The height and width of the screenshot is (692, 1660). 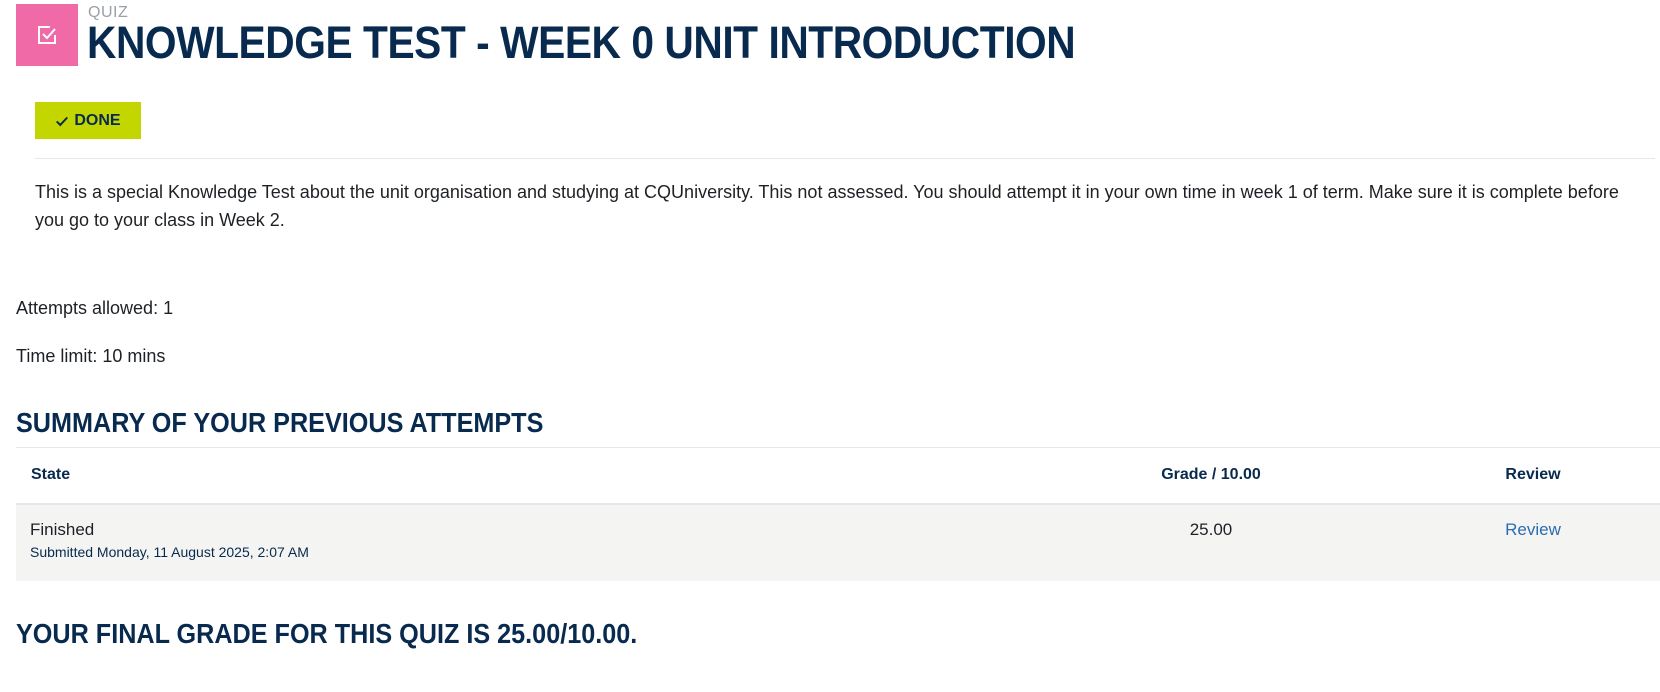 I want to click on check-icon, so click(x=62, y=121).